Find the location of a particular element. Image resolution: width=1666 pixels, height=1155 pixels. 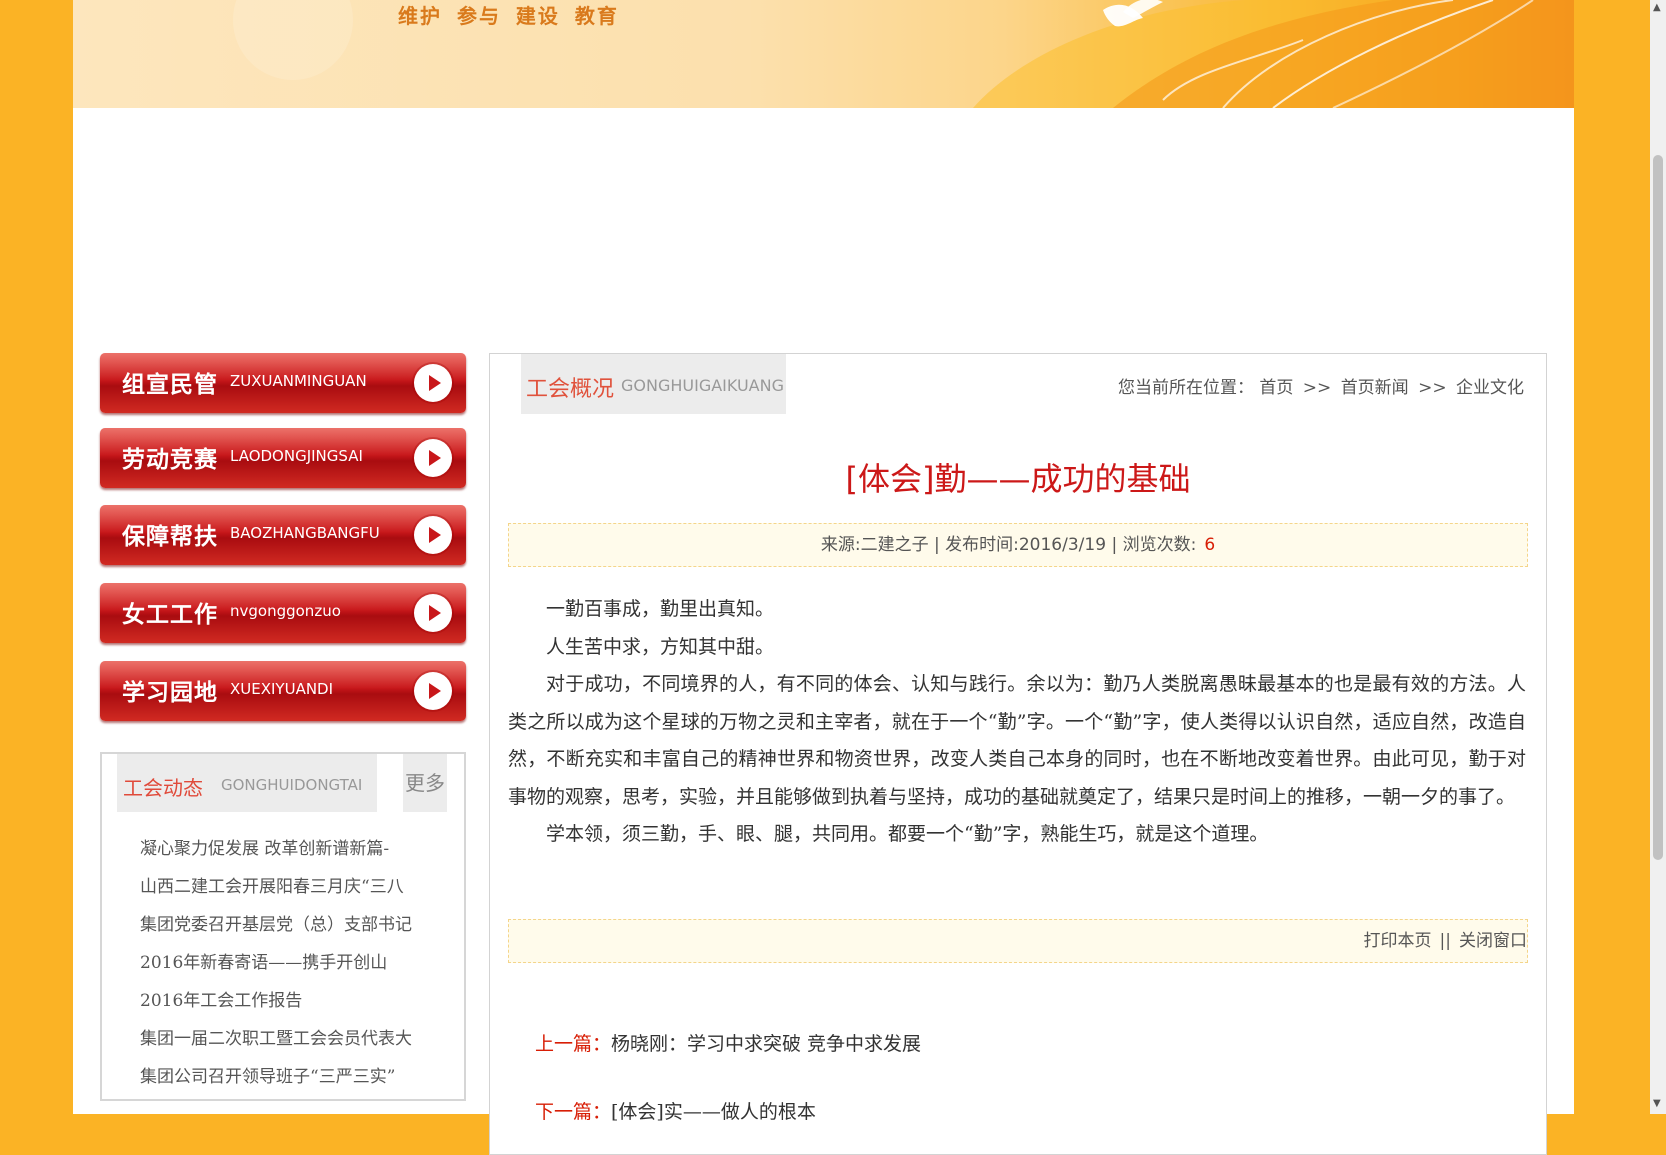

news-list-item: 集团公司召开领导班子“三严三实” is located at coordinates (276, 1077).